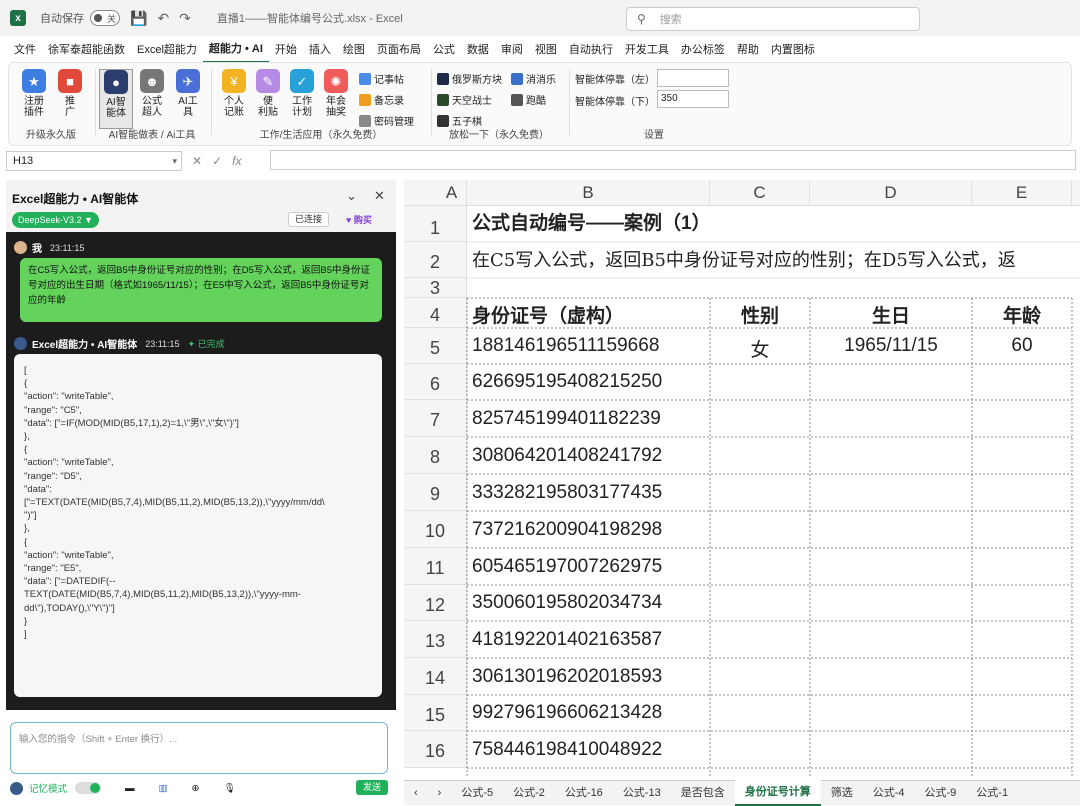 Image resolution: width=1080 pixels, height=806 pixels. What do you see at coordinates (286, 50) in the screenshot?
I see `menu-home: 开始` at bounding box center [286, 50].